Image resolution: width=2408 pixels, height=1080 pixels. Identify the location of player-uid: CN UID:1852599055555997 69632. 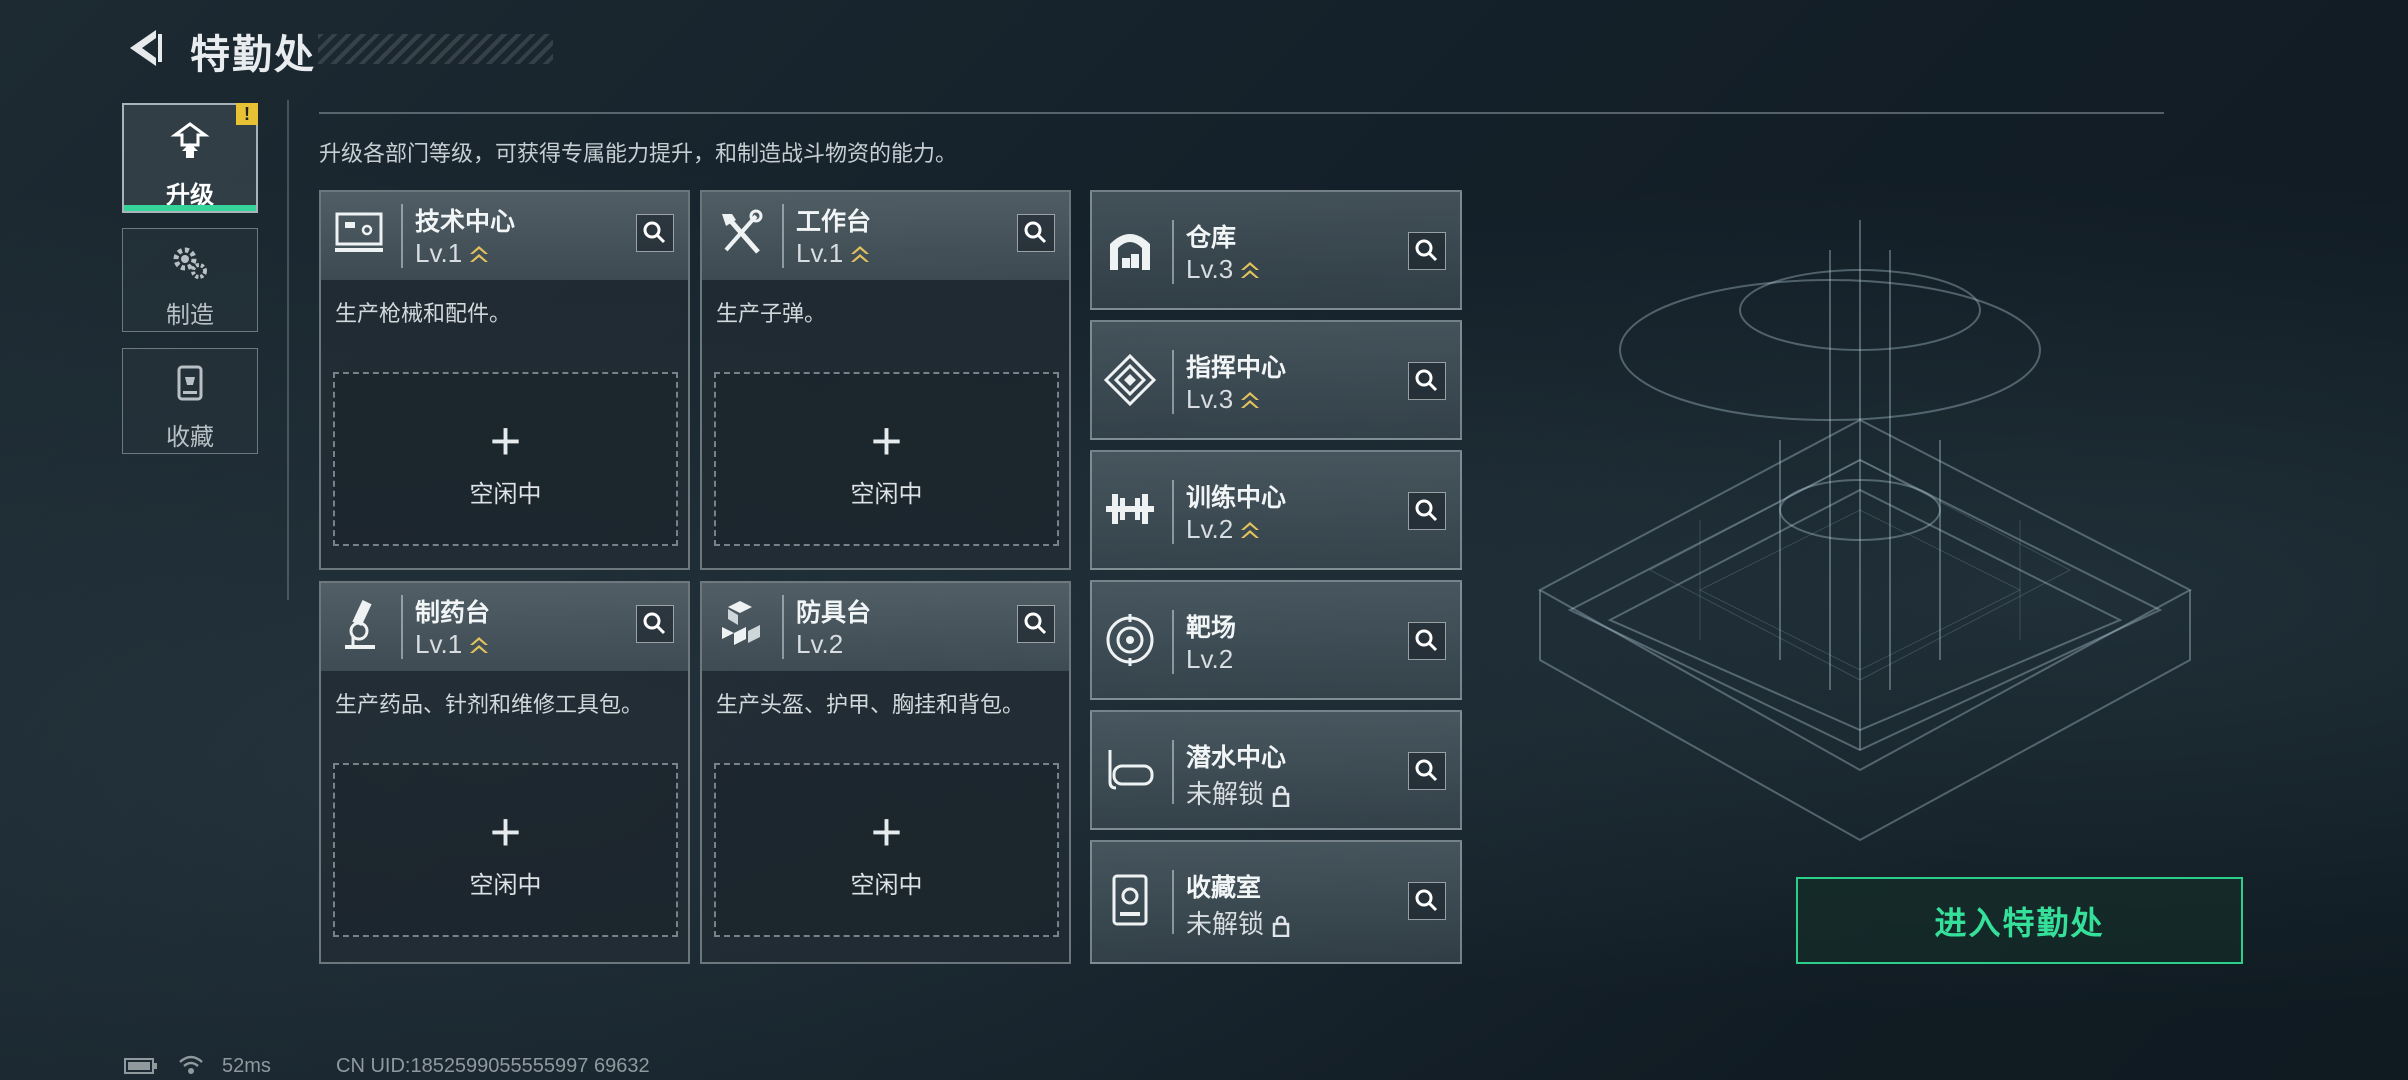
(493, 1066).